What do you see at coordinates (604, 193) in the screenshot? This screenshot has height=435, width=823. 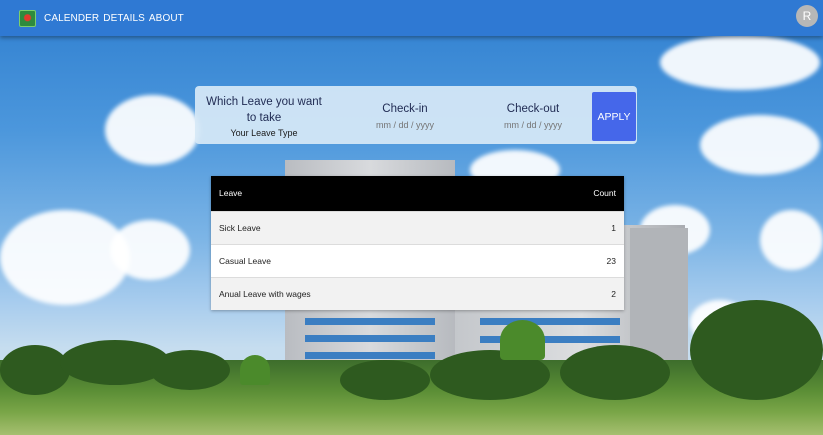 I see `column-header-count: Count` at bounding box center [604, 193].